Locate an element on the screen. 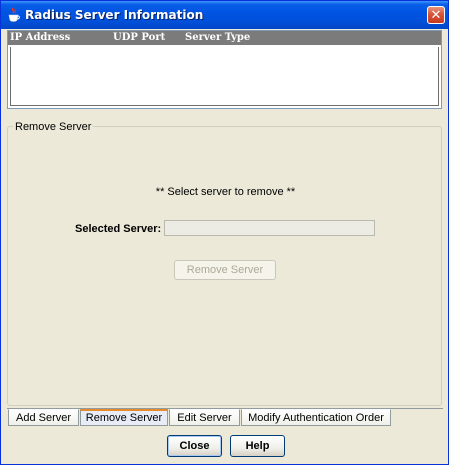 This screenshot has height=465, width=449. help-button: Help is located at coordinates (257, 446).